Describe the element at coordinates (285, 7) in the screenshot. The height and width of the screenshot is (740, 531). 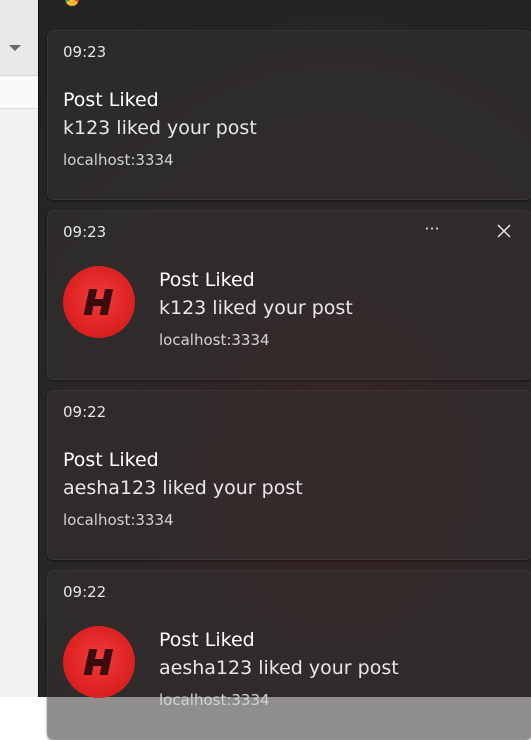
I see `notification-group-header` at that location.